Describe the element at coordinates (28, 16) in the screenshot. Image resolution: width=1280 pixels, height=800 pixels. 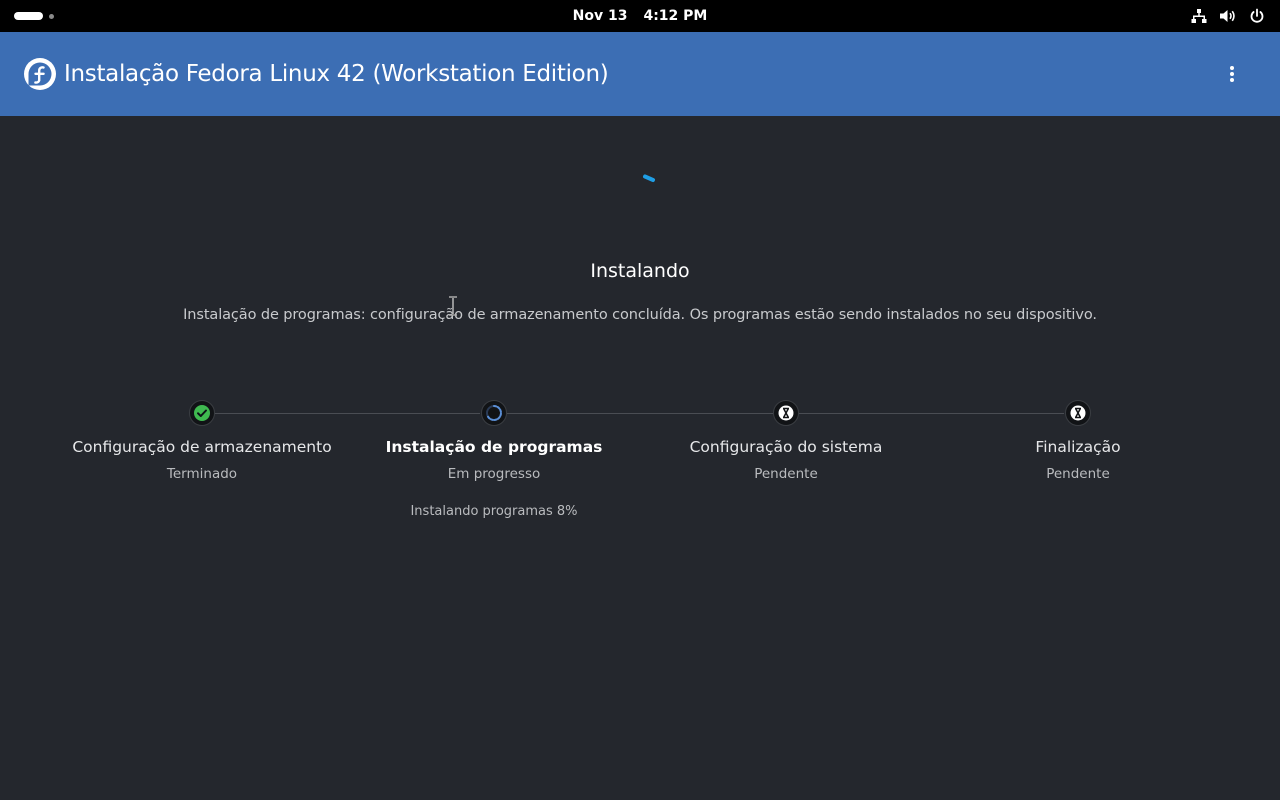
I see `workspace-active-indicator` at that location.